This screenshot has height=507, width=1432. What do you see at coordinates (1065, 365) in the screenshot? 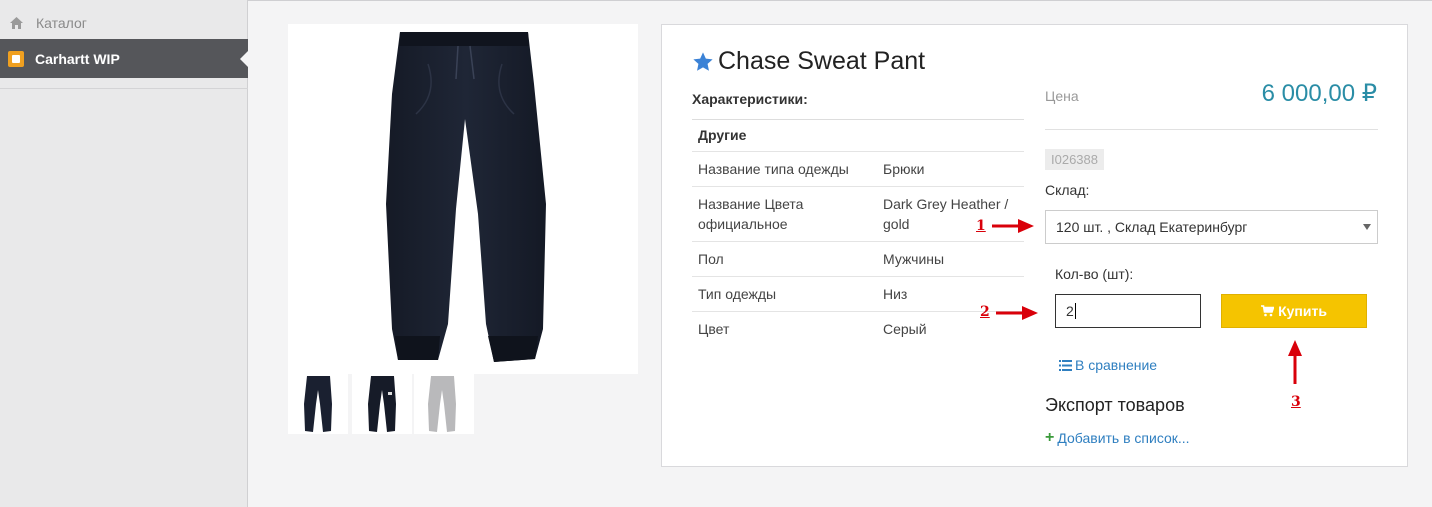
I see `list-icon` at bounding box center [1065, 365].